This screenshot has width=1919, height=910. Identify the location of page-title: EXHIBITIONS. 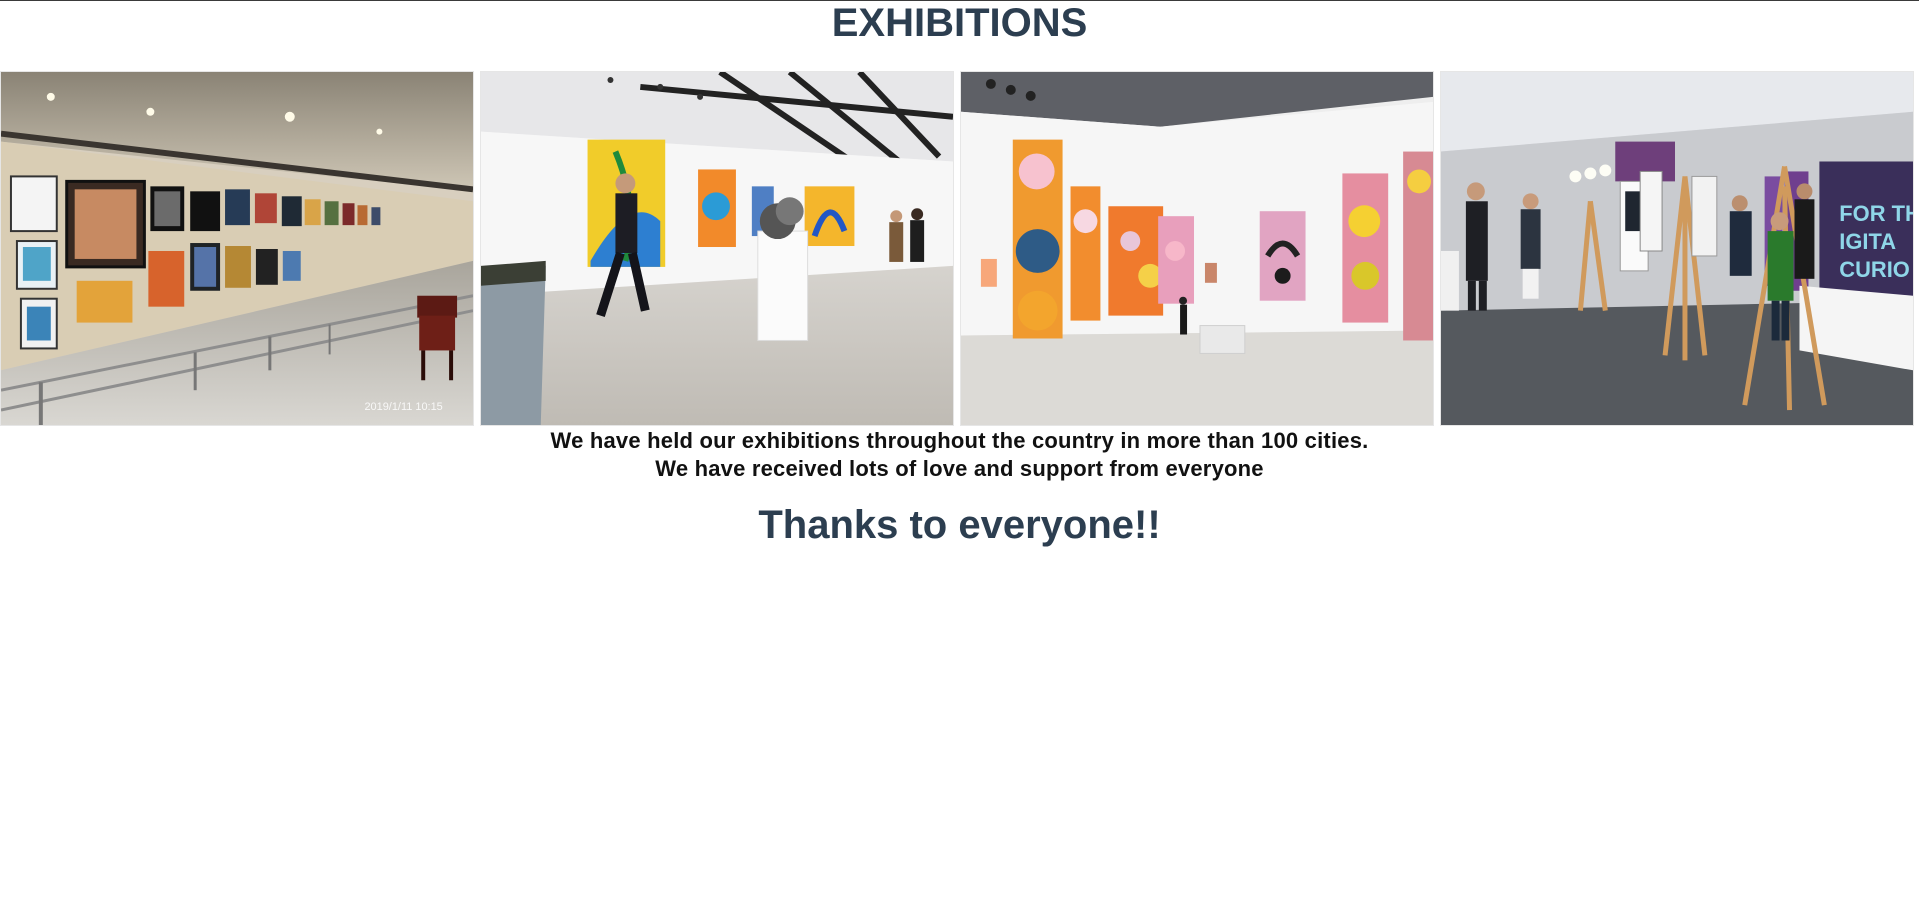
(959, 23).